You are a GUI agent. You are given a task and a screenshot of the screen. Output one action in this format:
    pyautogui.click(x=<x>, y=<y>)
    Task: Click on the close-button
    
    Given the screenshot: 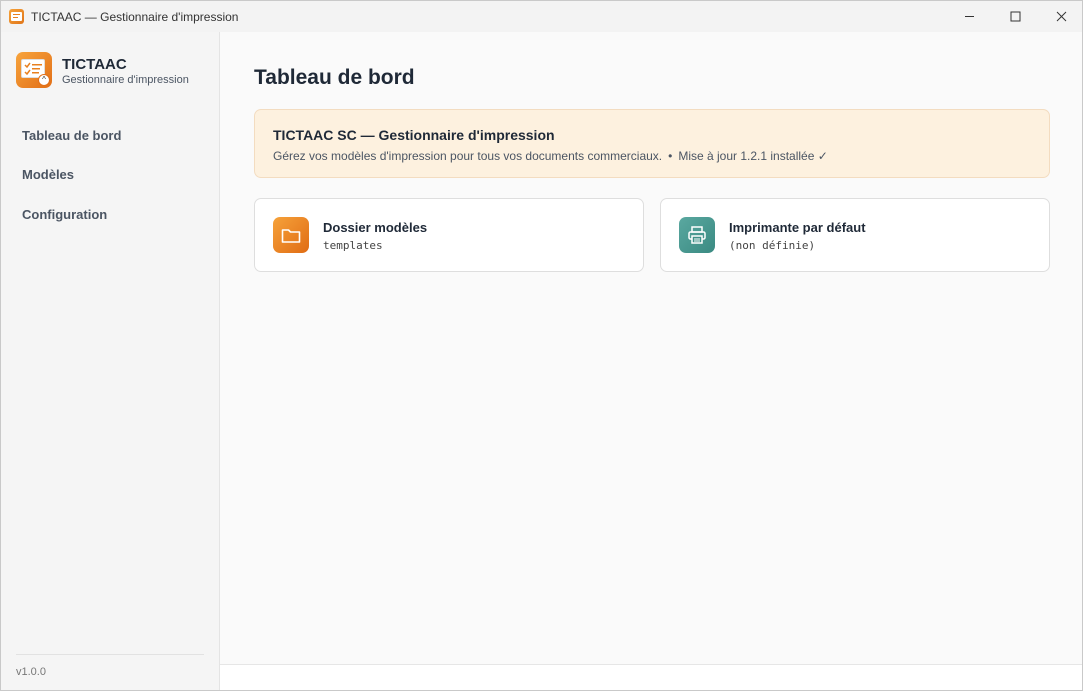 What is the action you would take?
    pyautogui.click(x=1060, y=16)
    